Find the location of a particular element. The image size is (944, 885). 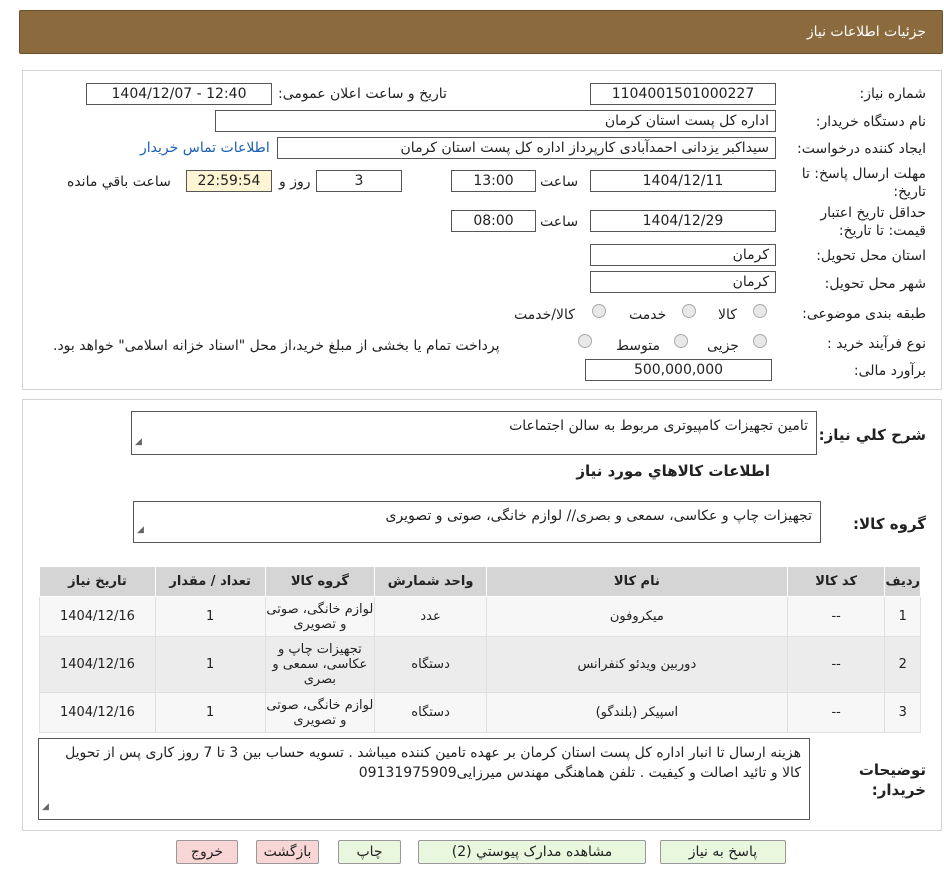

page-header: جزئیات اطلاعات نیاز is located at coordinates (481, 32).